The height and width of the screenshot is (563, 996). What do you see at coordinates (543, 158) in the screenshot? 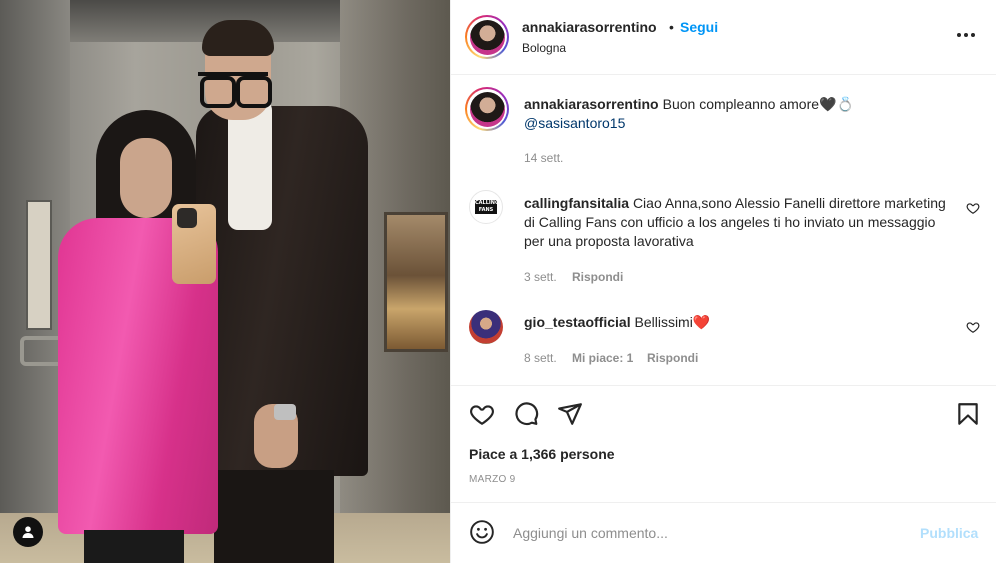
I see `caption-time: 14 sett.` at bounding box center [543, 158].